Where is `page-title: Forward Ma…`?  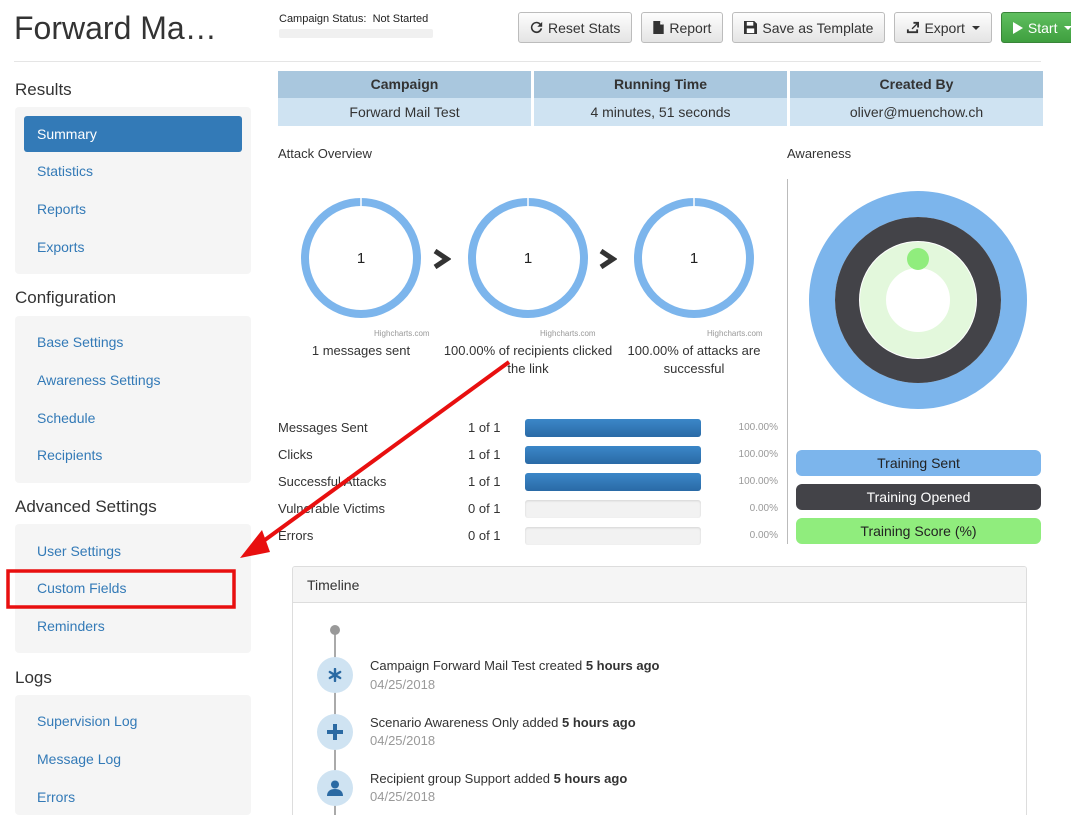 page-title: Forward Ma… is located at coordinates (115, 28).